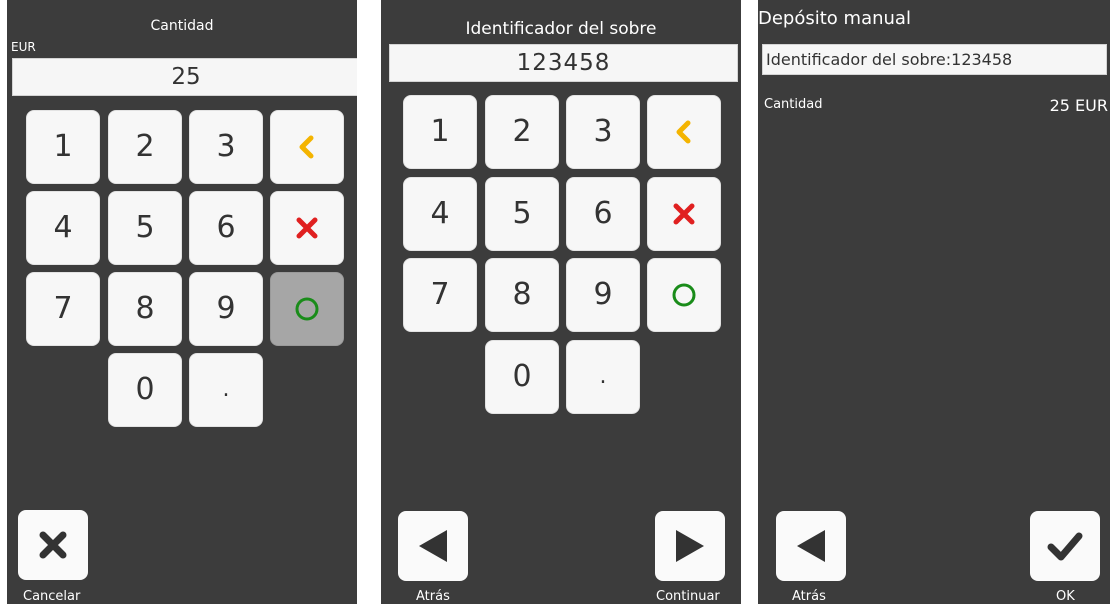  What do you see at coordinates (52, 596) in the screenshot?
I see `cancel-label: Cancelar` at bounding box center [52, 596].